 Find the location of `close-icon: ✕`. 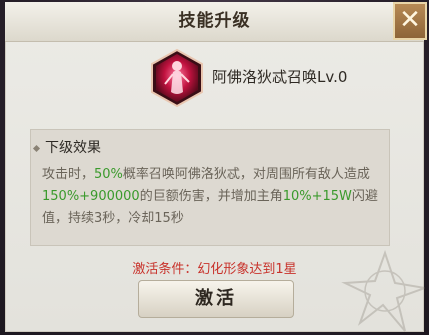

close-icon: ✕ is located at coordinates (410, 20).